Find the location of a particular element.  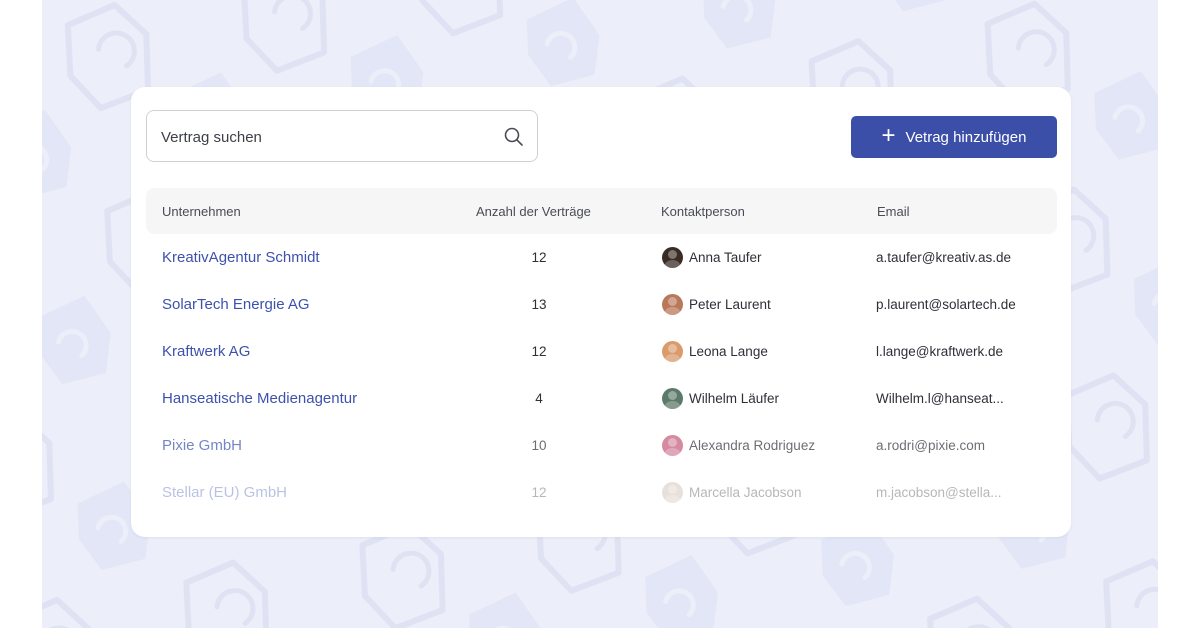

contact-person: Peter Laurent is located at coordinates (716, 304).